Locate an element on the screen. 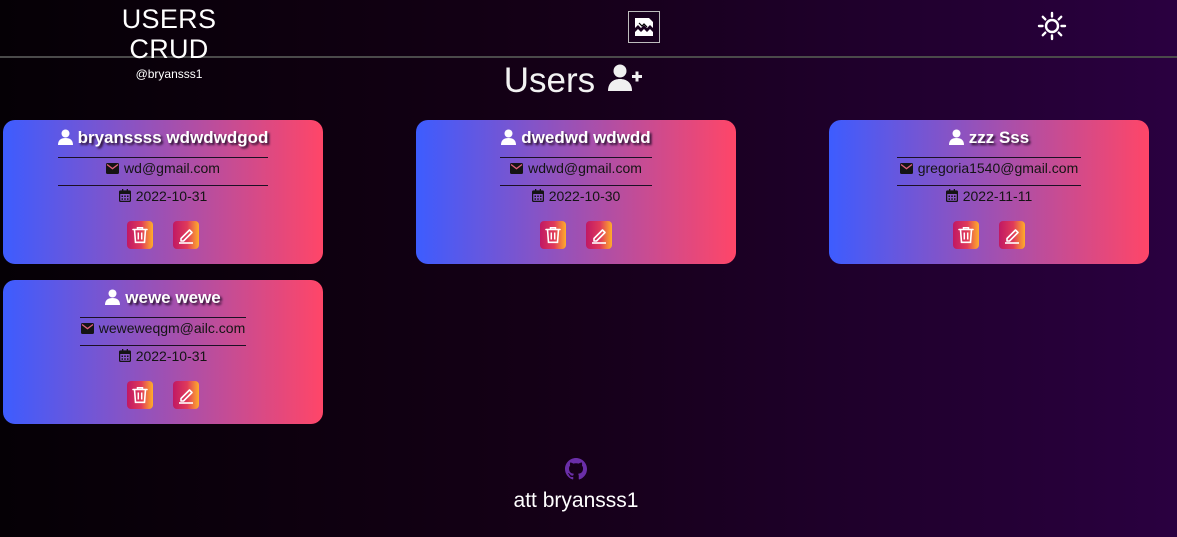 Image resolution: width=1177 pixels, height=537 pixels. footer: att bryansss1 is located at coordinates (576, 486).